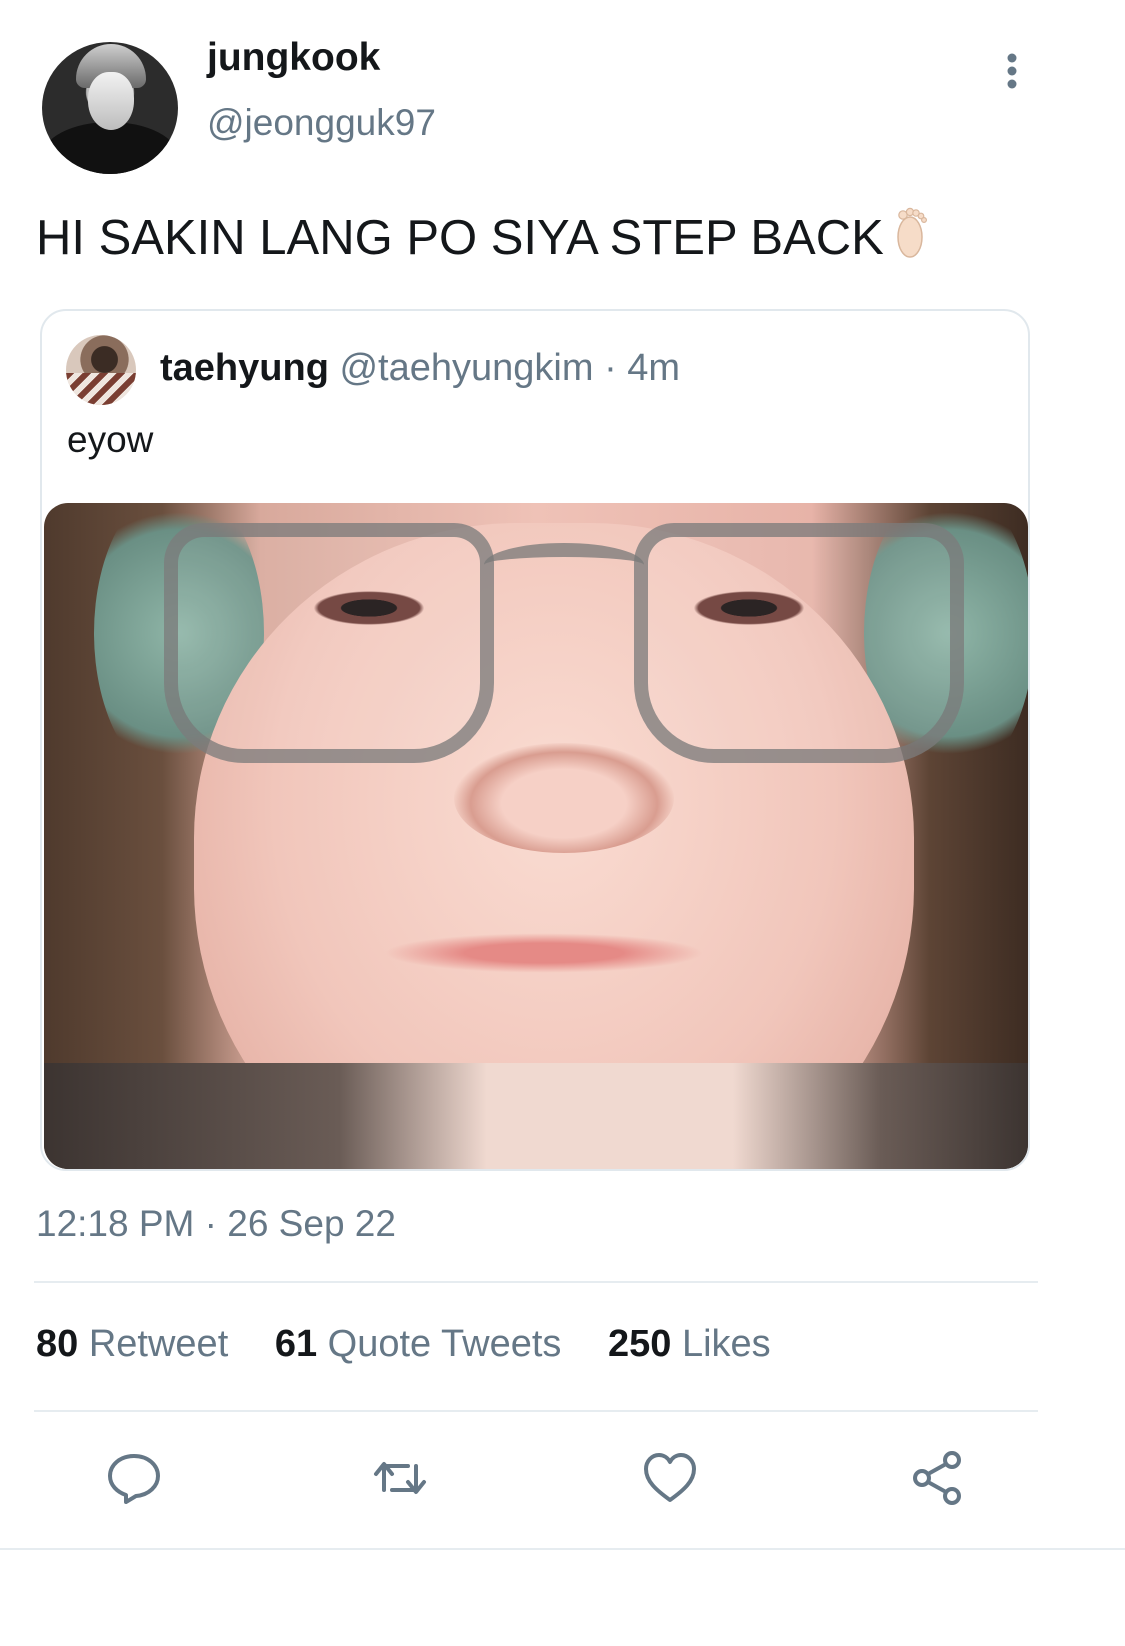 The image size is (1125, 1646). I want to click on quote-tweets-stat: 61 Quote Tweets, so click(418, 1344).